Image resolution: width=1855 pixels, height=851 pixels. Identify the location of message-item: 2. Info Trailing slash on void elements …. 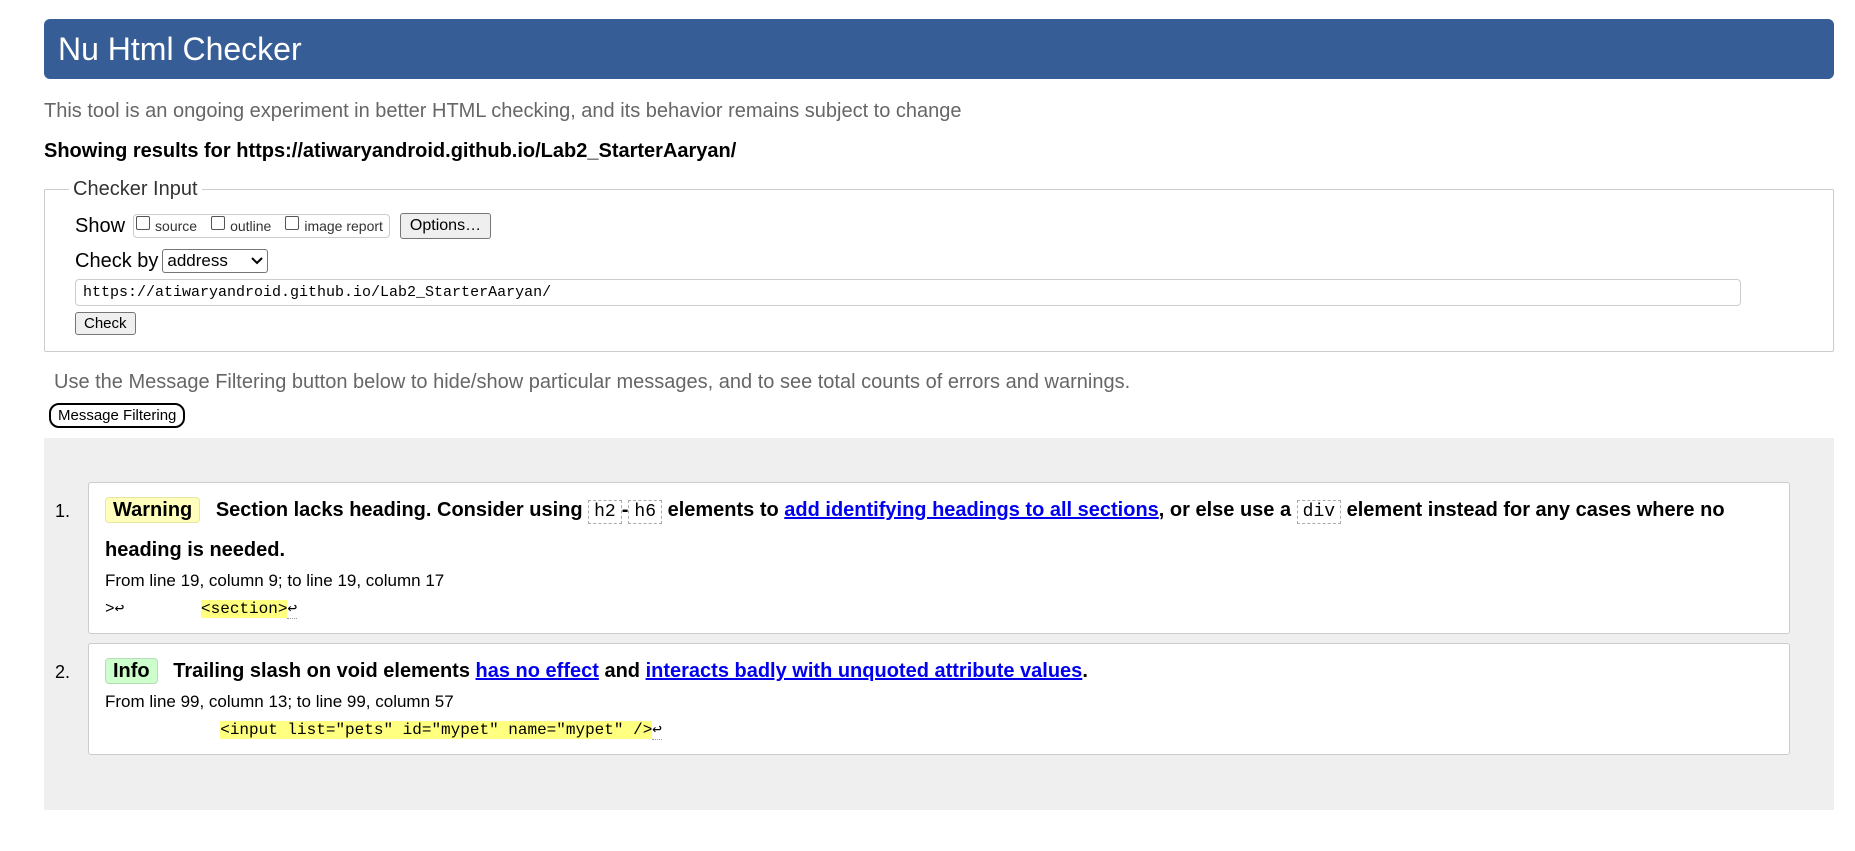
(922, 699).